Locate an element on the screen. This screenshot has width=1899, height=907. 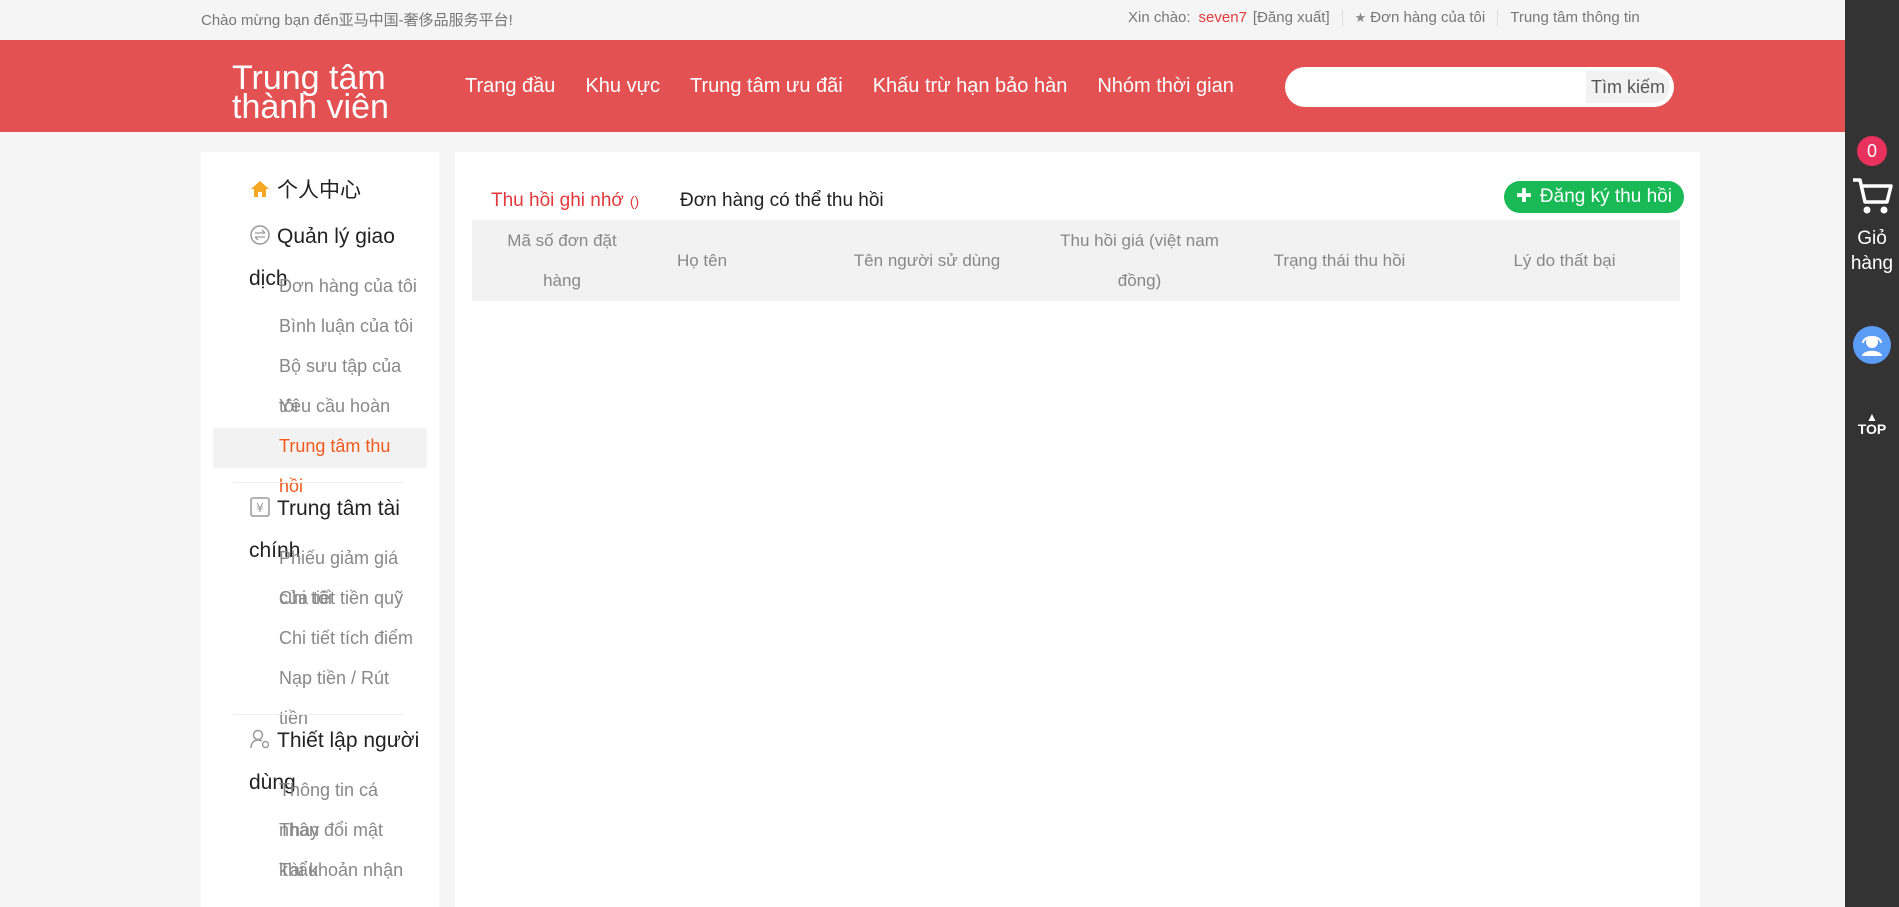
nav-time-group: Nhóm thời gian is located at coordinates (1165, 86).